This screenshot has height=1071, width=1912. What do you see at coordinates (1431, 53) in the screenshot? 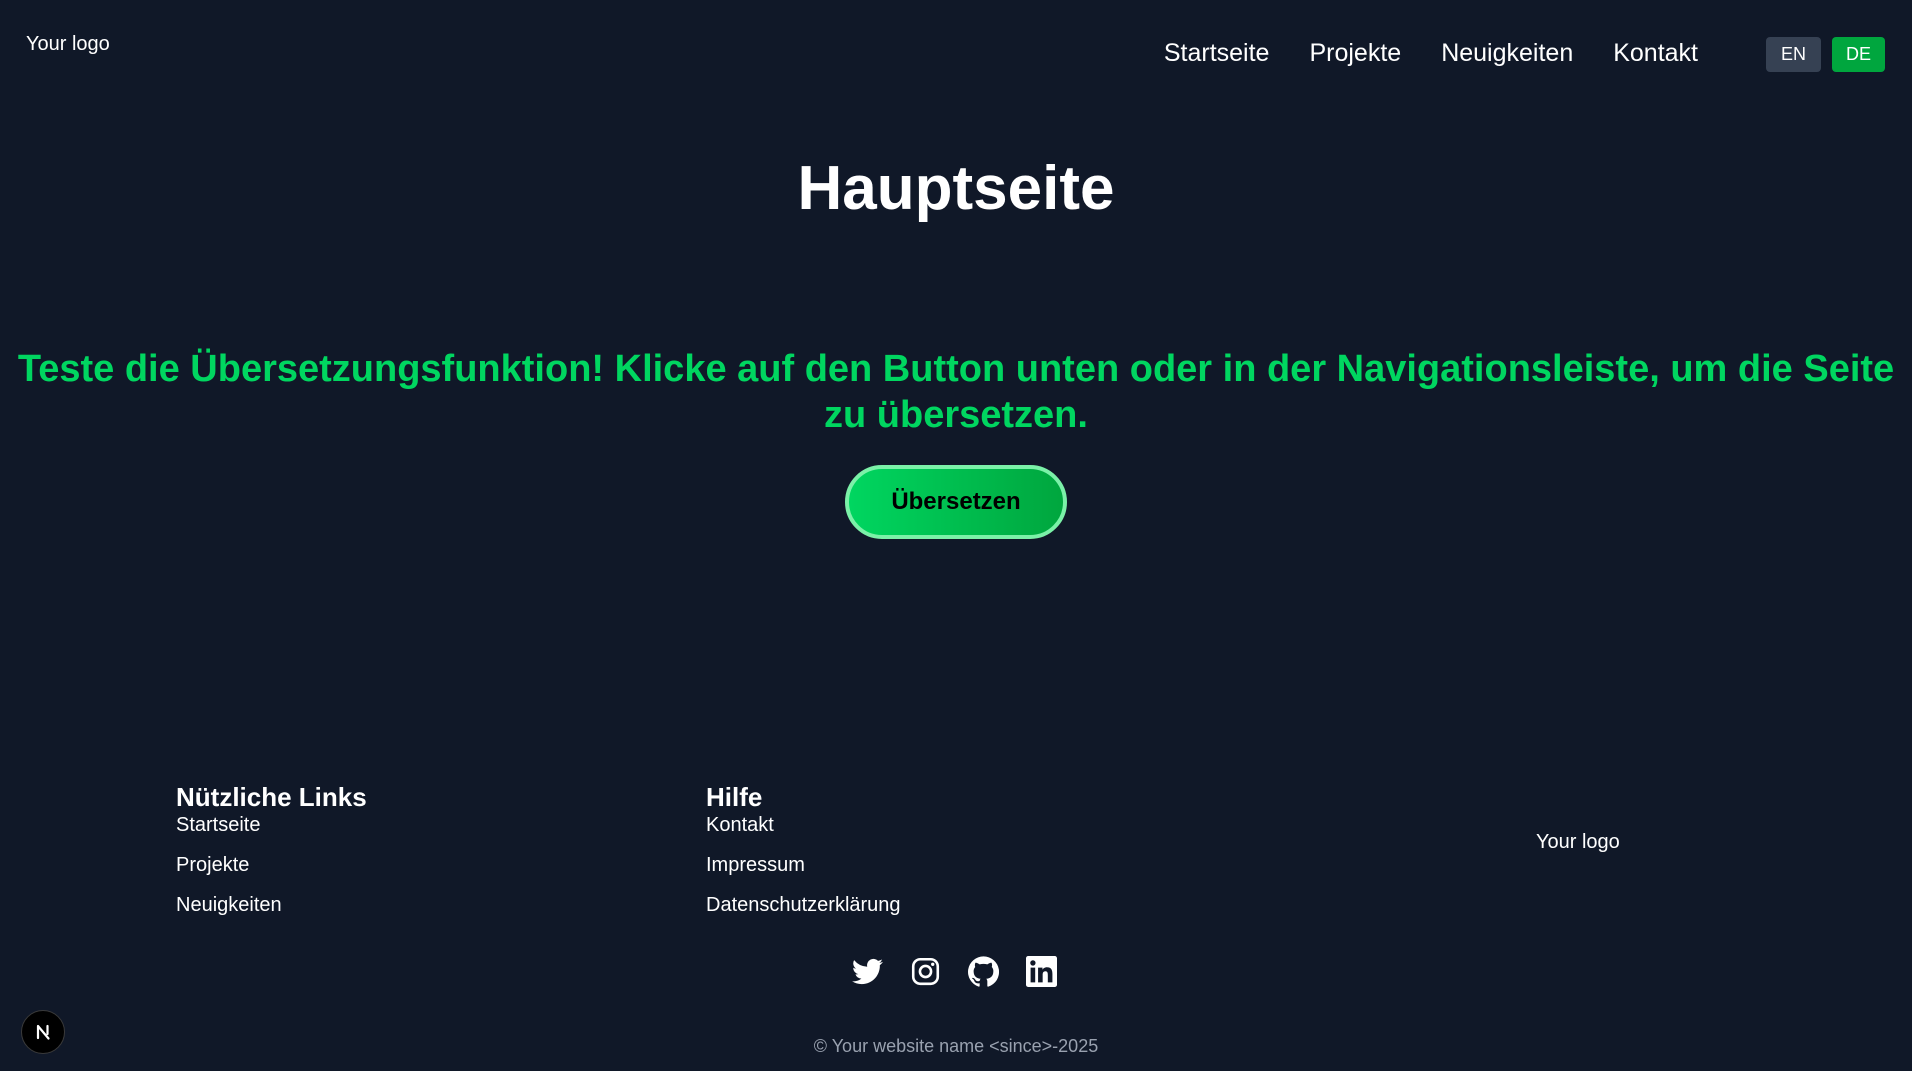
I see `main-navigation: Startseite Projekte Neuigkeiten Kontakt` at bounding box center [1431, 53].